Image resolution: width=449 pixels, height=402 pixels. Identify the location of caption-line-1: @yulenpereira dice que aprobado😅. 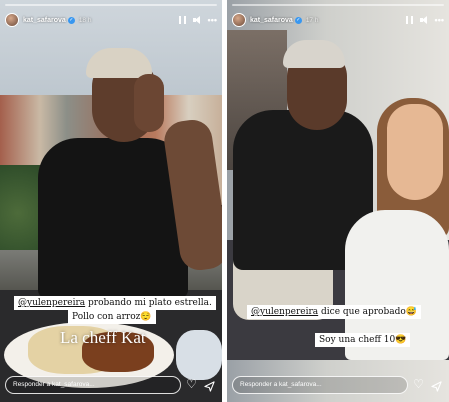
(334, 312).